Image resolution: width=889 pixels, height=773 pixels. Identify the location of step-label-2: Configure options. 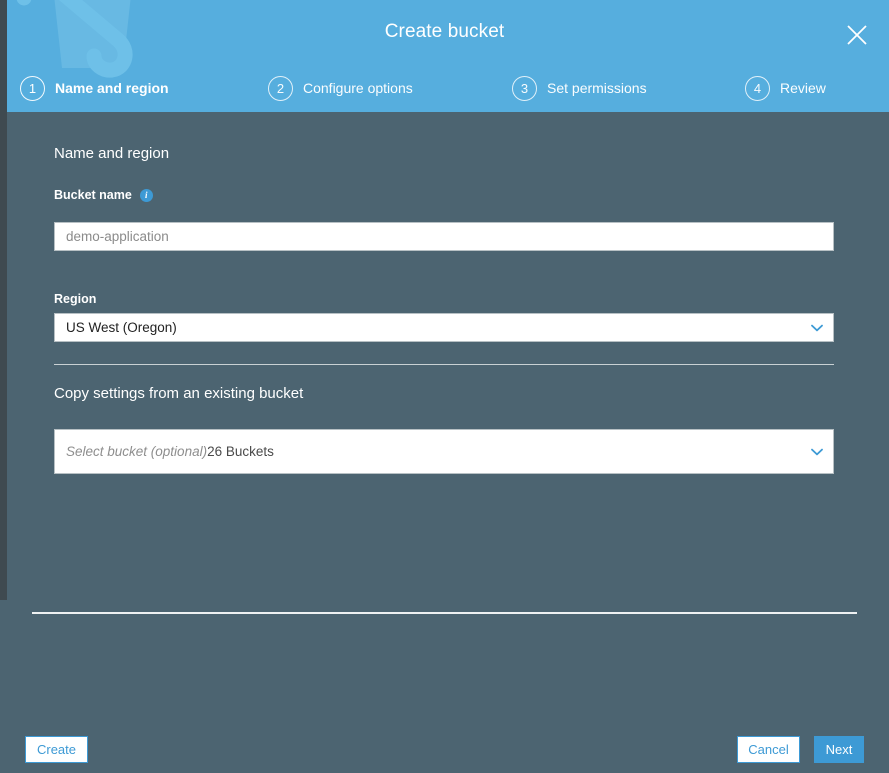
(358, 88).